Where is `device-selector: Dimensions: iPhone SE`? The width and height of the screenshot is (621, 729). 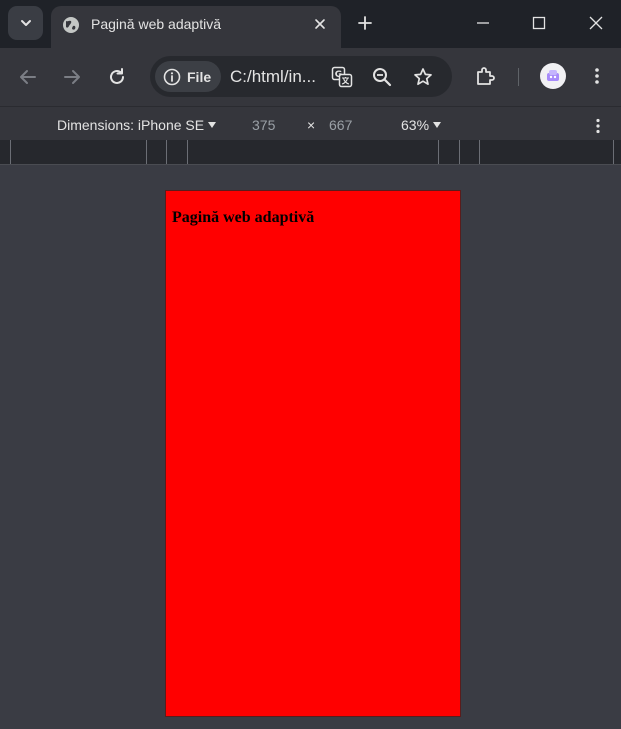
device-selector: Dimensions: iPhone SE is located at coordinates (137, 125).